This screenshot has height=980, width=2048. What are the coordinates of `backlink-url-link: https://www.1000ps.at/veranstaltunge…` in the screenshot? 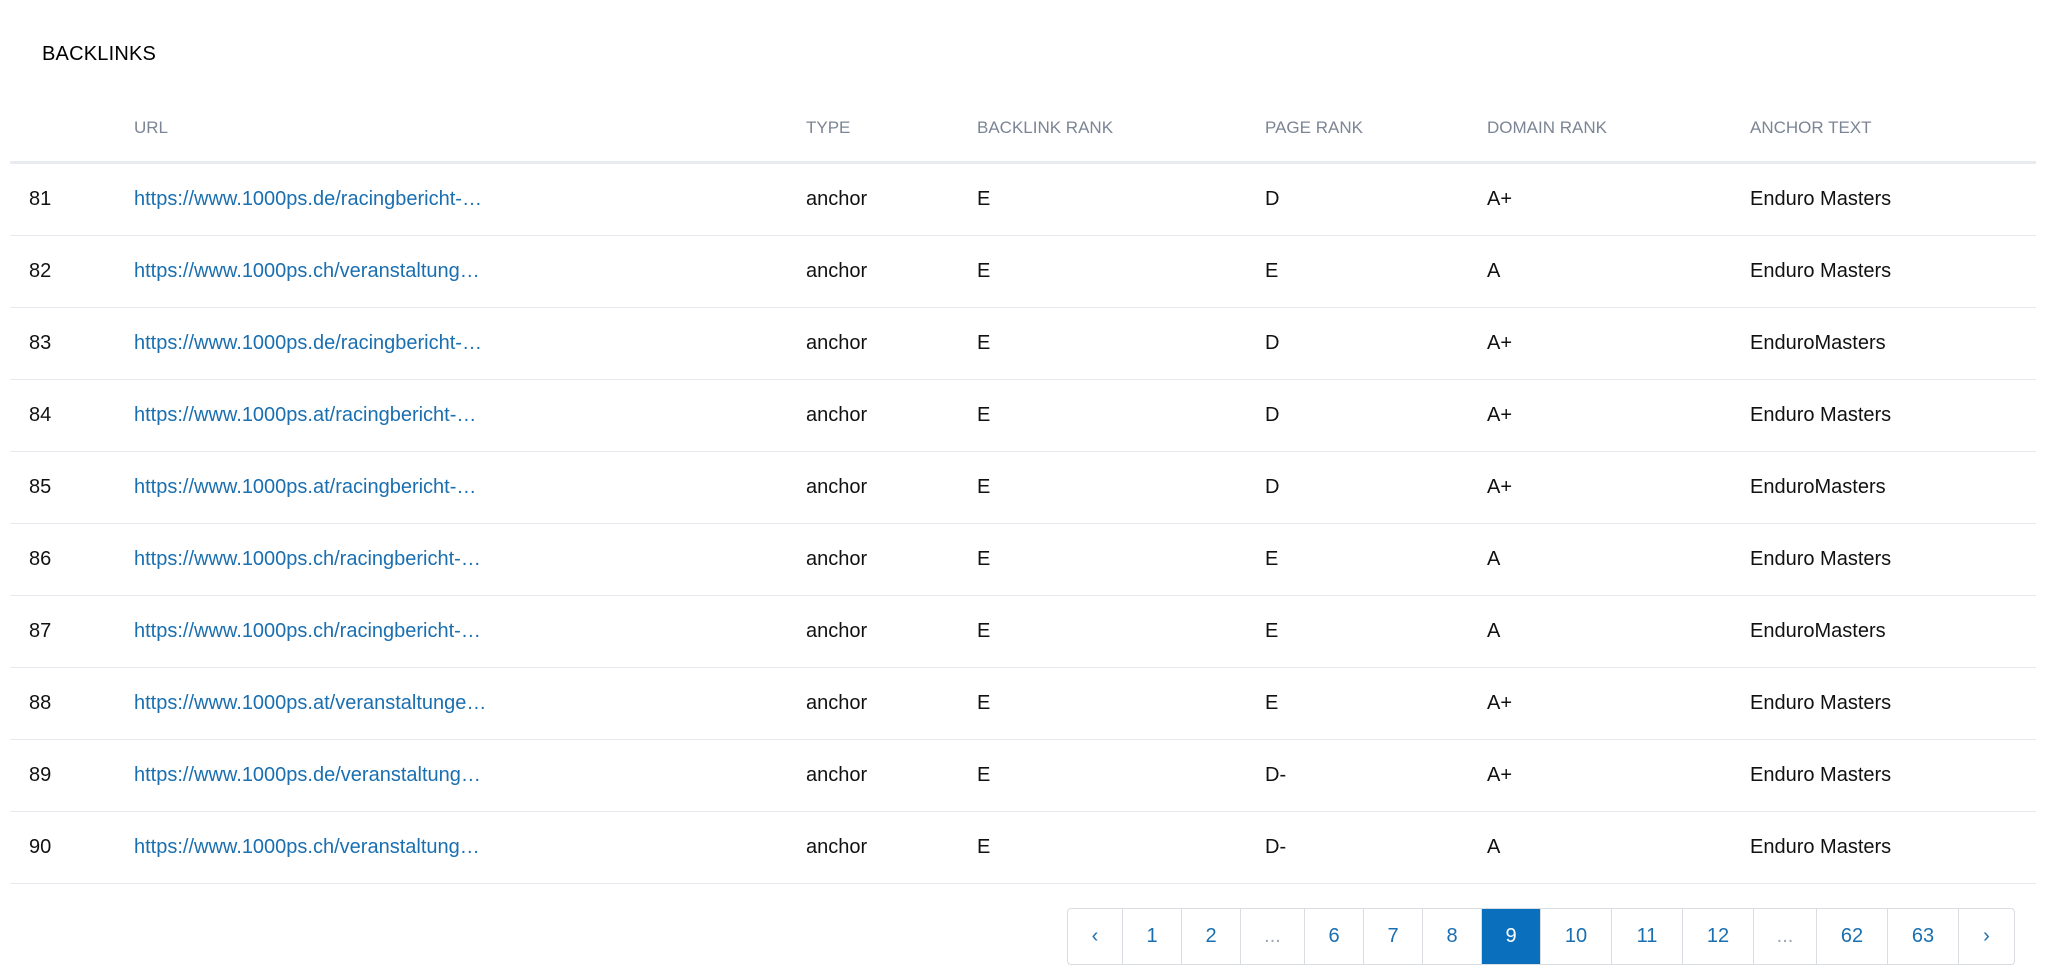 It's located at (310, 703).